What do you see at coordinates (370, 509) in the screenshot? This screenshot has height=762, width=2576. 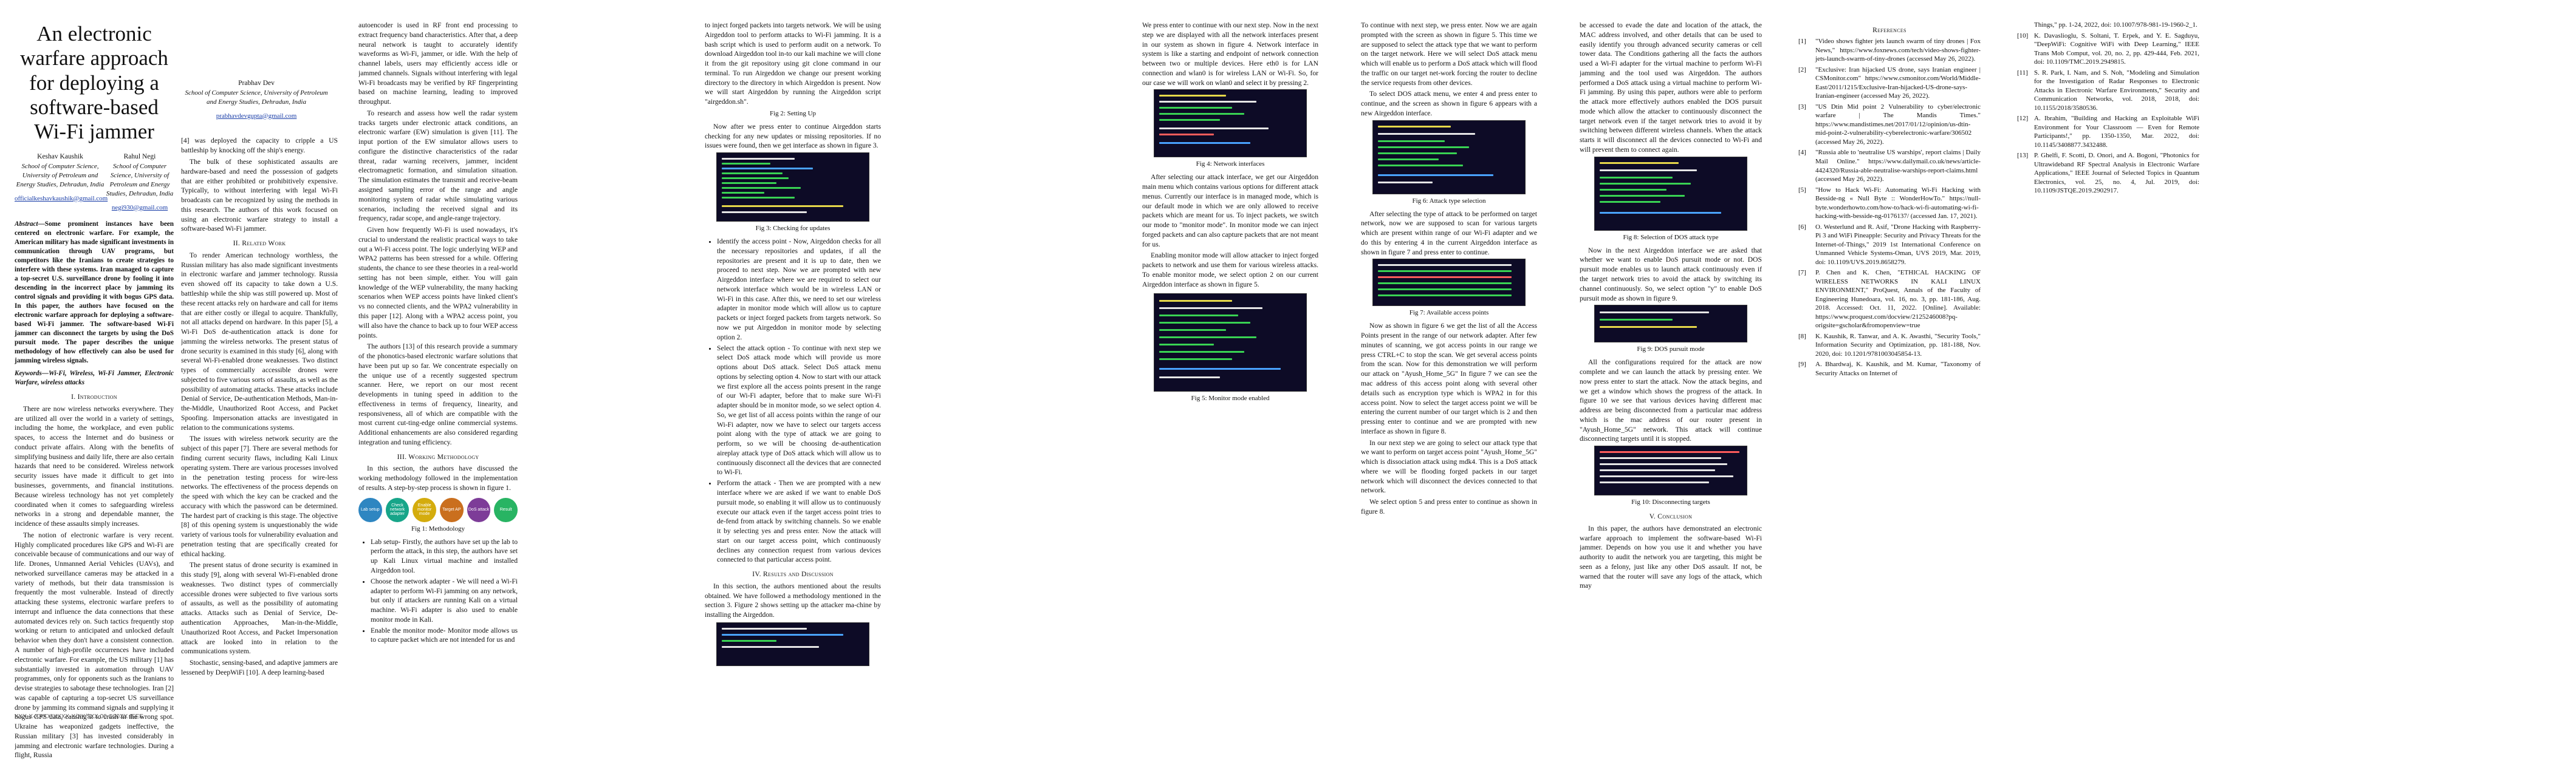 I see `flow-step: Lab setup` at bounding box center [370, 509].